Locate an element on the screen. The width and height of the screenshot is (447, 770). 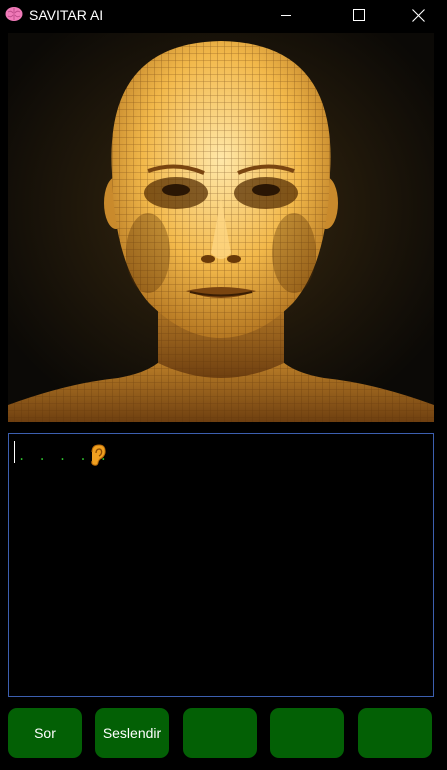
title-bar: SAVITAR AI is located at coordinates (223, 15).